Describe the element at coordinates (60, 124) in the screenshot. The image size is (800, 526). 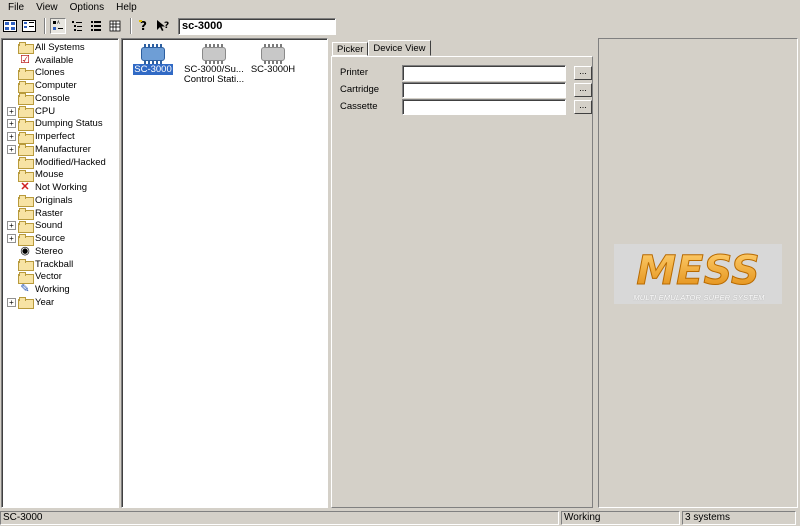
I see `tree-item-dumping-status: + Dumping Status` at that location.